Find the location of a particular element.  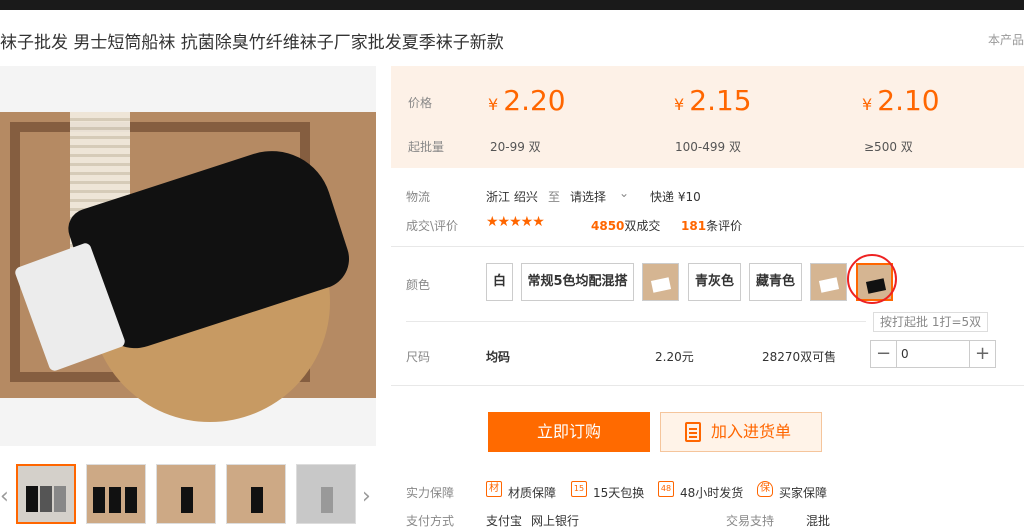

top-navigation-bar is located at coordinates (512, 5).